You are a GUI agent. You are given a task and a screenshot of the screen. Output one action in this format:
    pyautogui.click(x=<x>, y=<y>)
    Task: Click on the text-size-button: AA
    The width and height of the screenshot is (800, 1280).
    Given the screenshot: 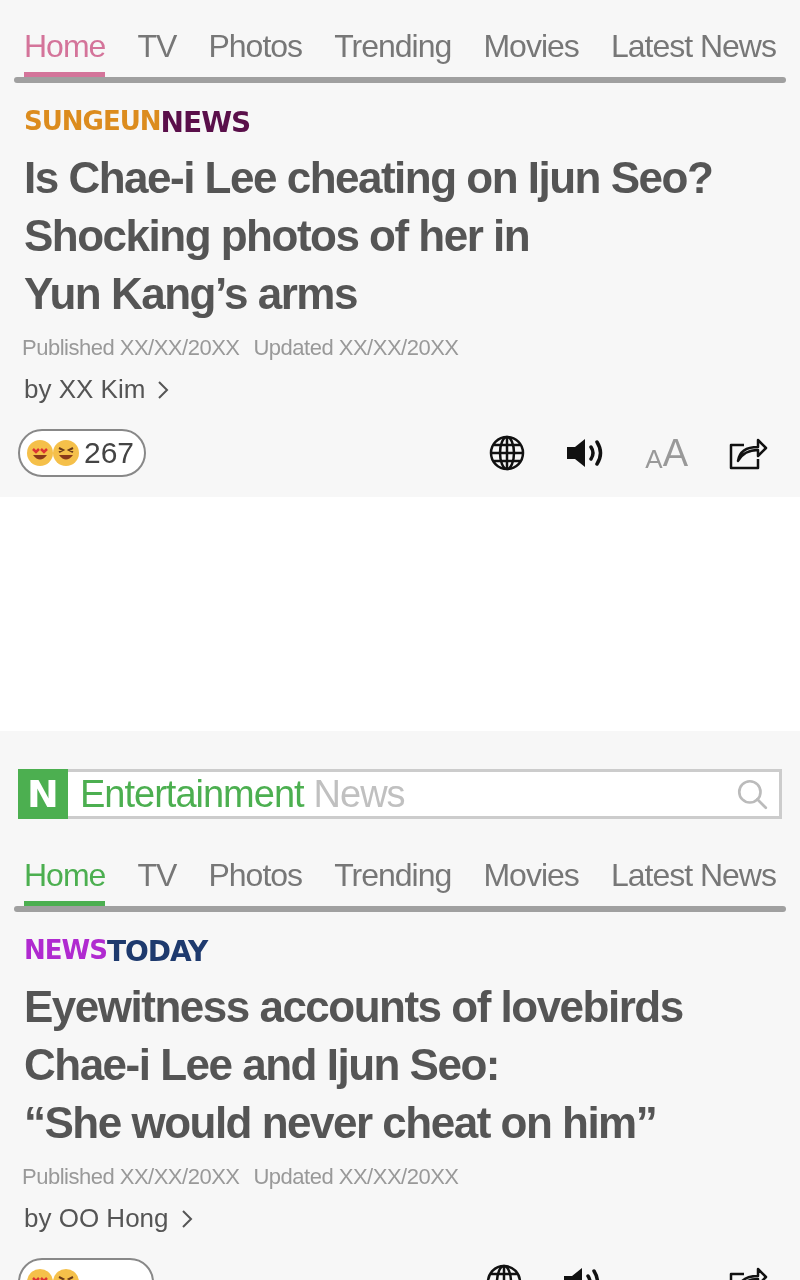 What is the action you would take?
    pyautogui.click(x=666, y=453)
    